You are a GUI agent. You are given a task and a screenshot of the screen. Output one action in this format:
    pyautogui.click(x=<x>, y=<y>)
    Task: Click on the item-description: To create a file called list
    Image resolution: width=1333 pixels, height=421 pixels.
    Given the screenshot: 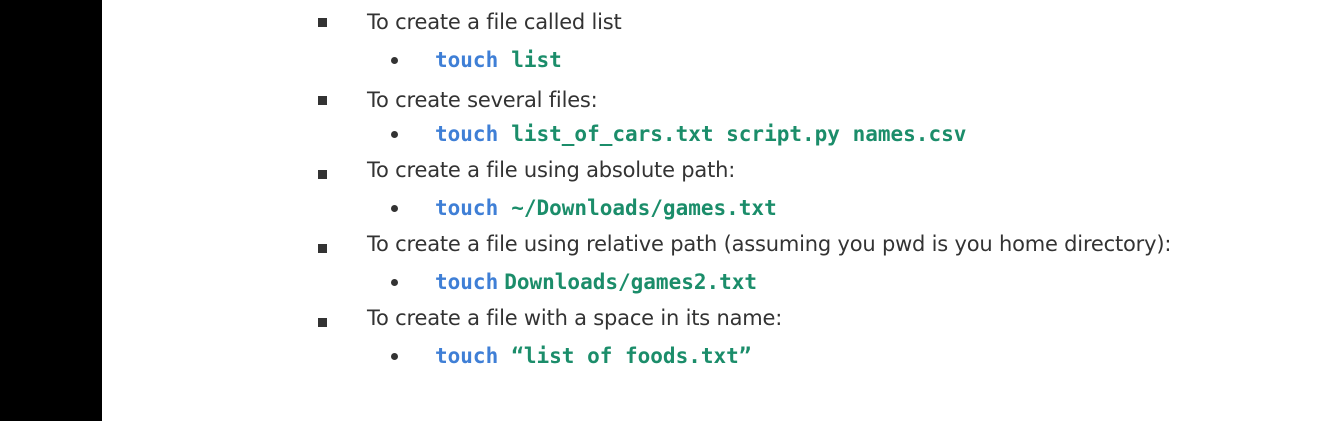 What is the action you would take?
    pyautogui.click(x=494, y=22)
    